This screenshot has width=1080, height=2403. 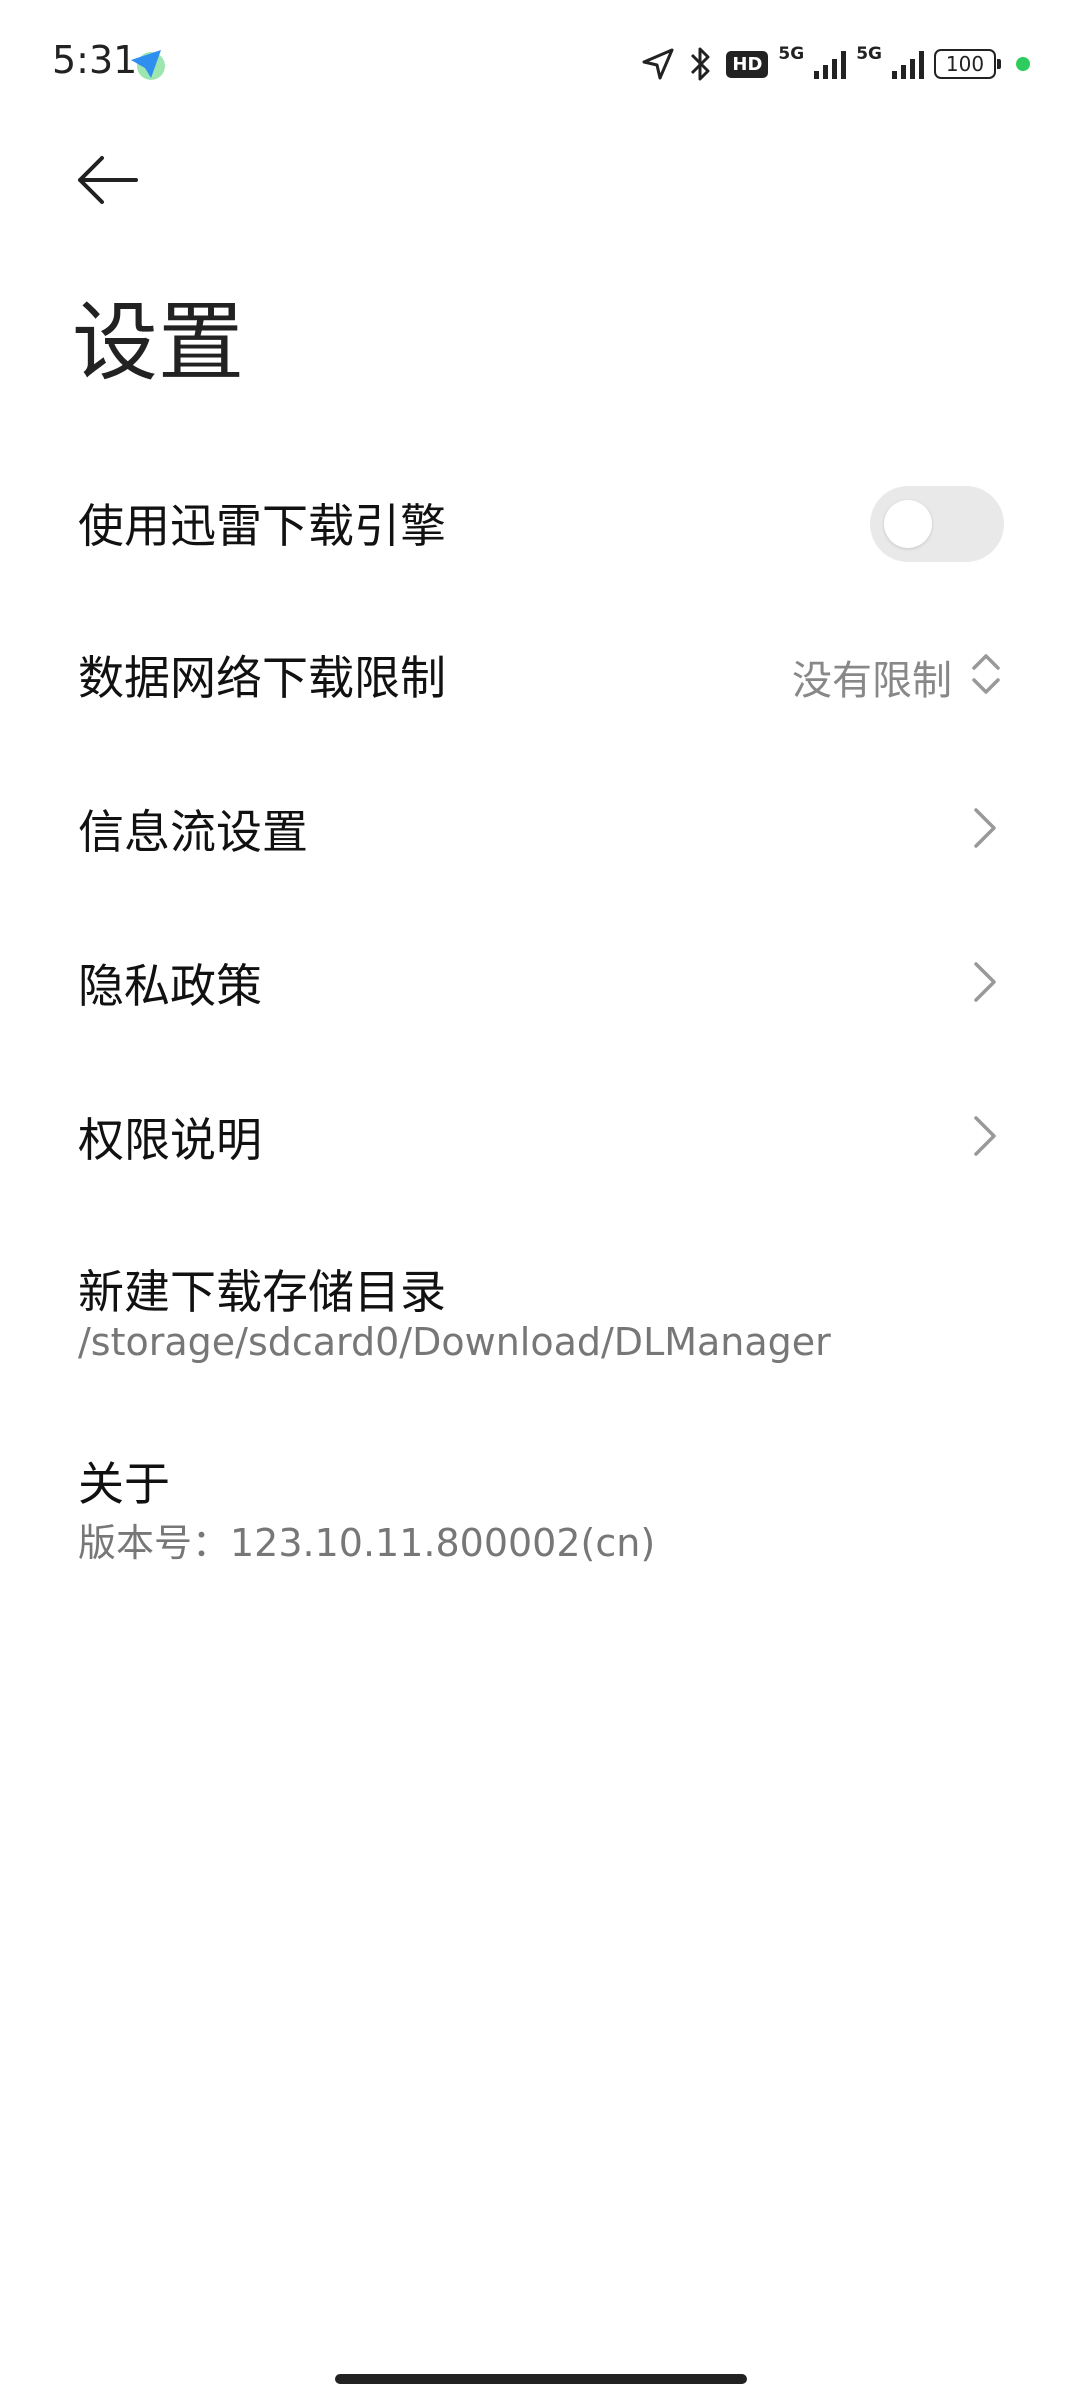 I want to click on back-button, so click(x=107, y=180).